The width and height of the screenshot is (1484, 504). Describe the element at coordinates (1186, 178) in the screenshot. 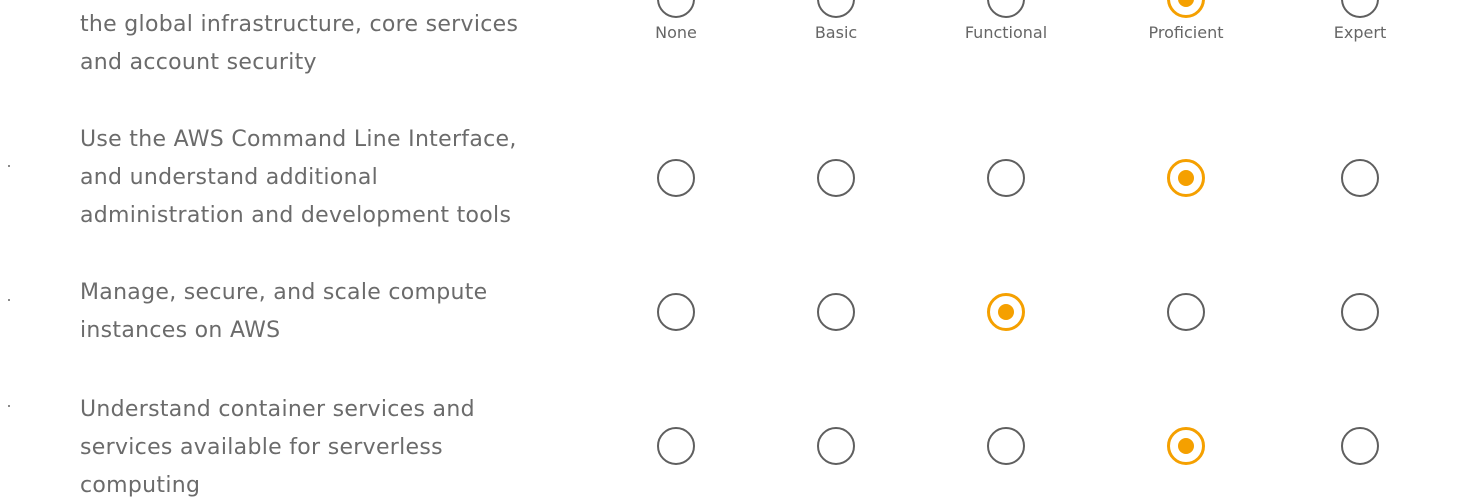

I see `radio-row1-proficient` at that location.